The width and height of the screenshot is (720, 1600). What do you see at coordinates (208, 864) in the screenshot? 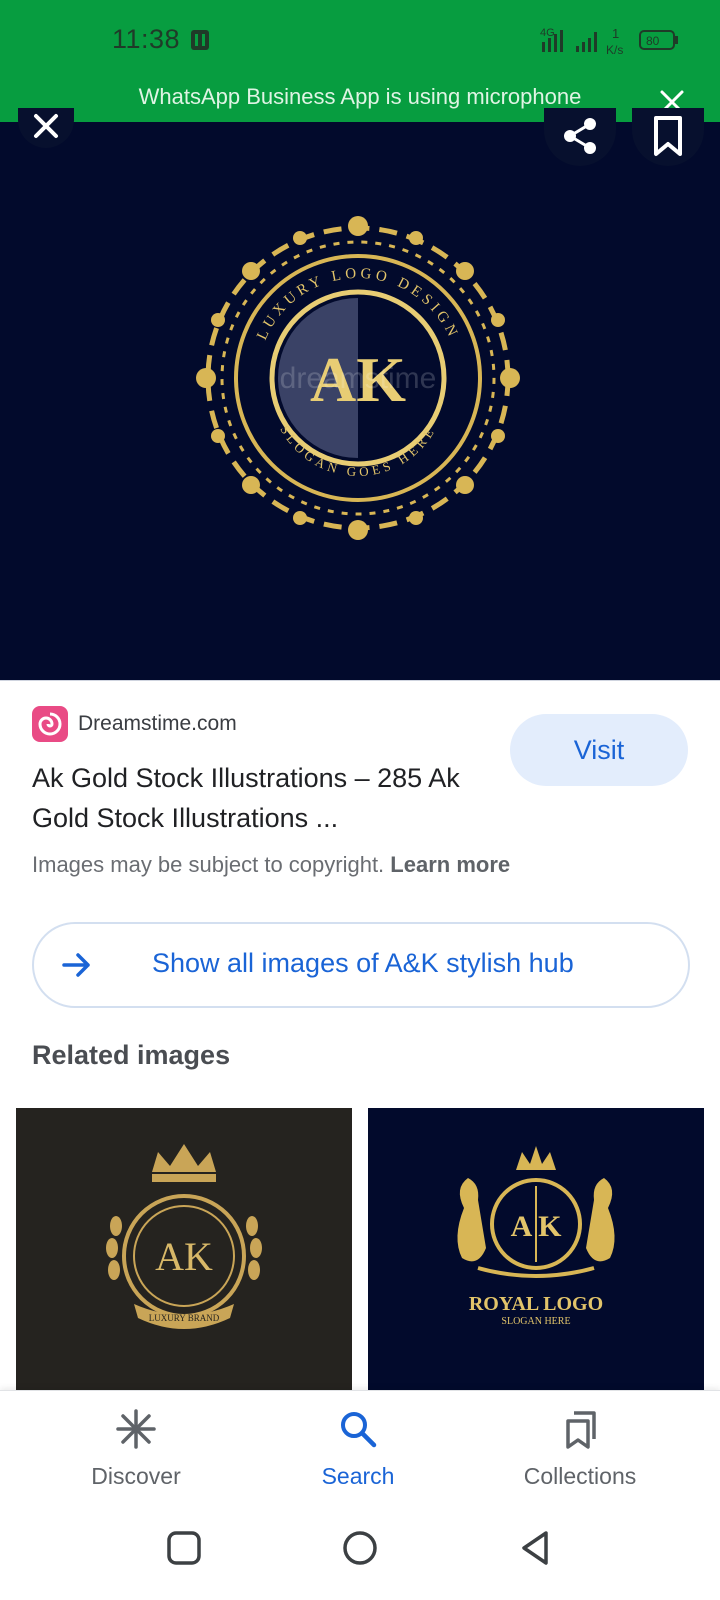
I see `copyright-text: Images may be subject to copyright.` at bounding box center [208, 864].